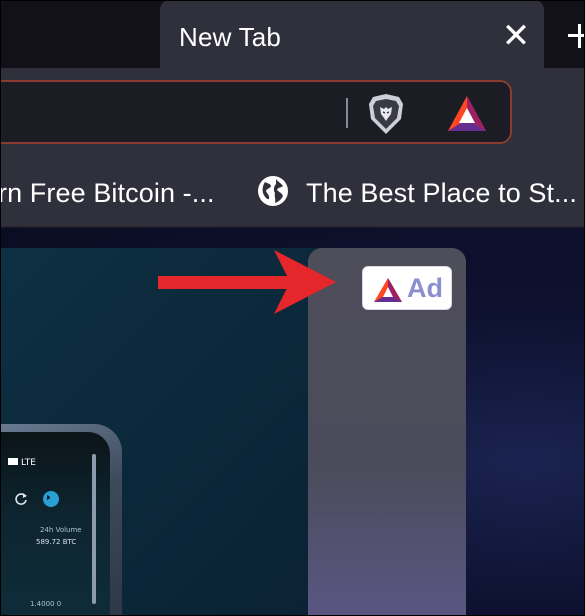 The image size is (585, 616). Describe the element at coordinates (61, 530) in the screenshot. I see `phone-volume-label: 24h Volume` at that location.